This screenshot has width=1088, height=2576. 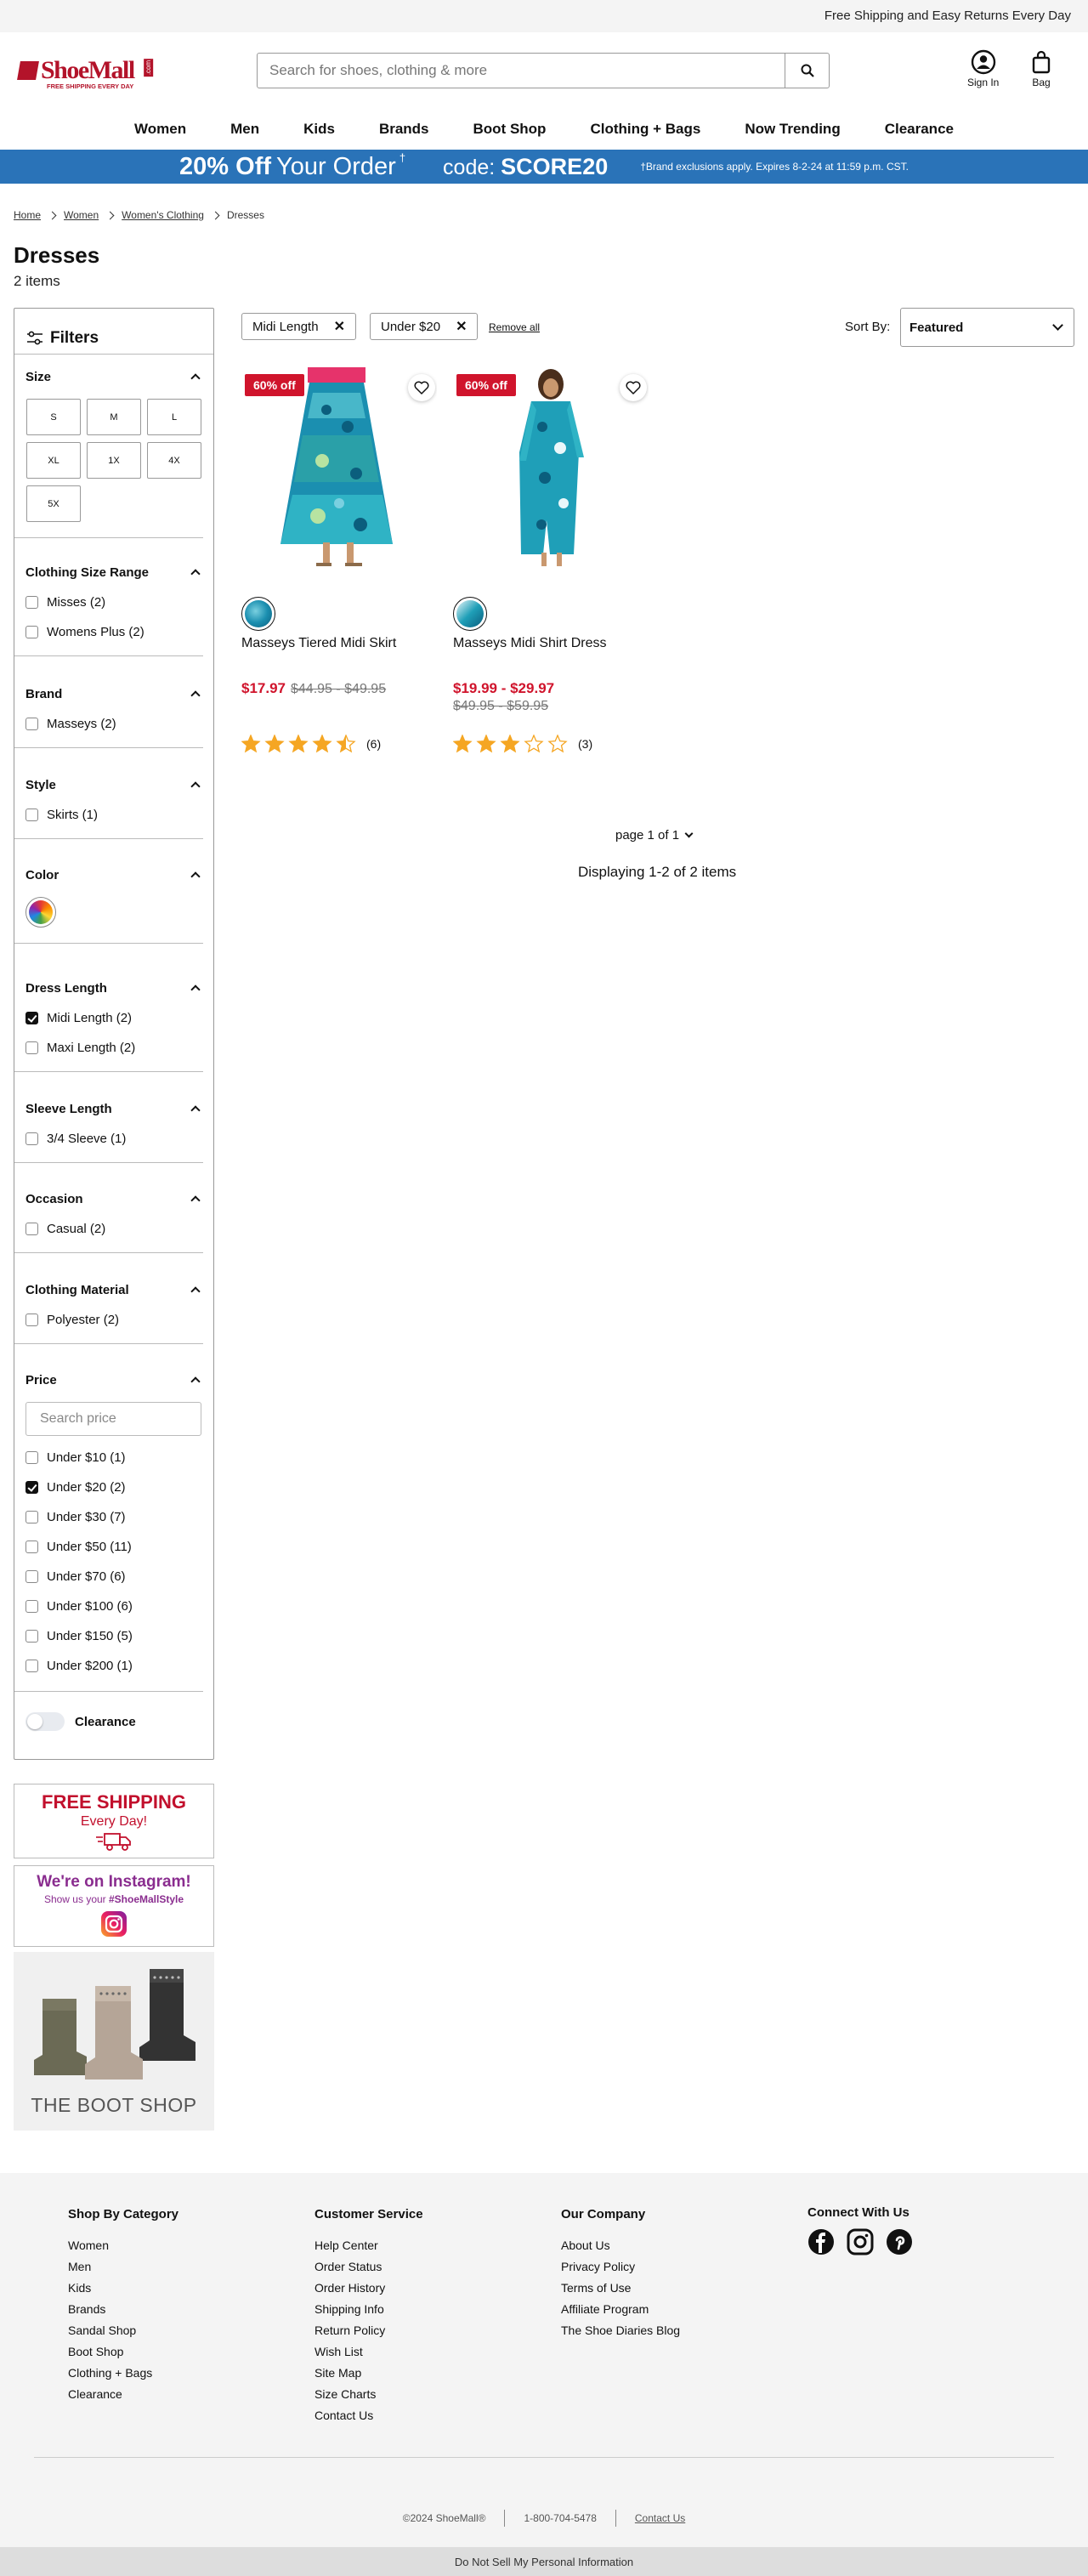 I want to click on footer-link: Return Policy, so click(x=368, y=2331).